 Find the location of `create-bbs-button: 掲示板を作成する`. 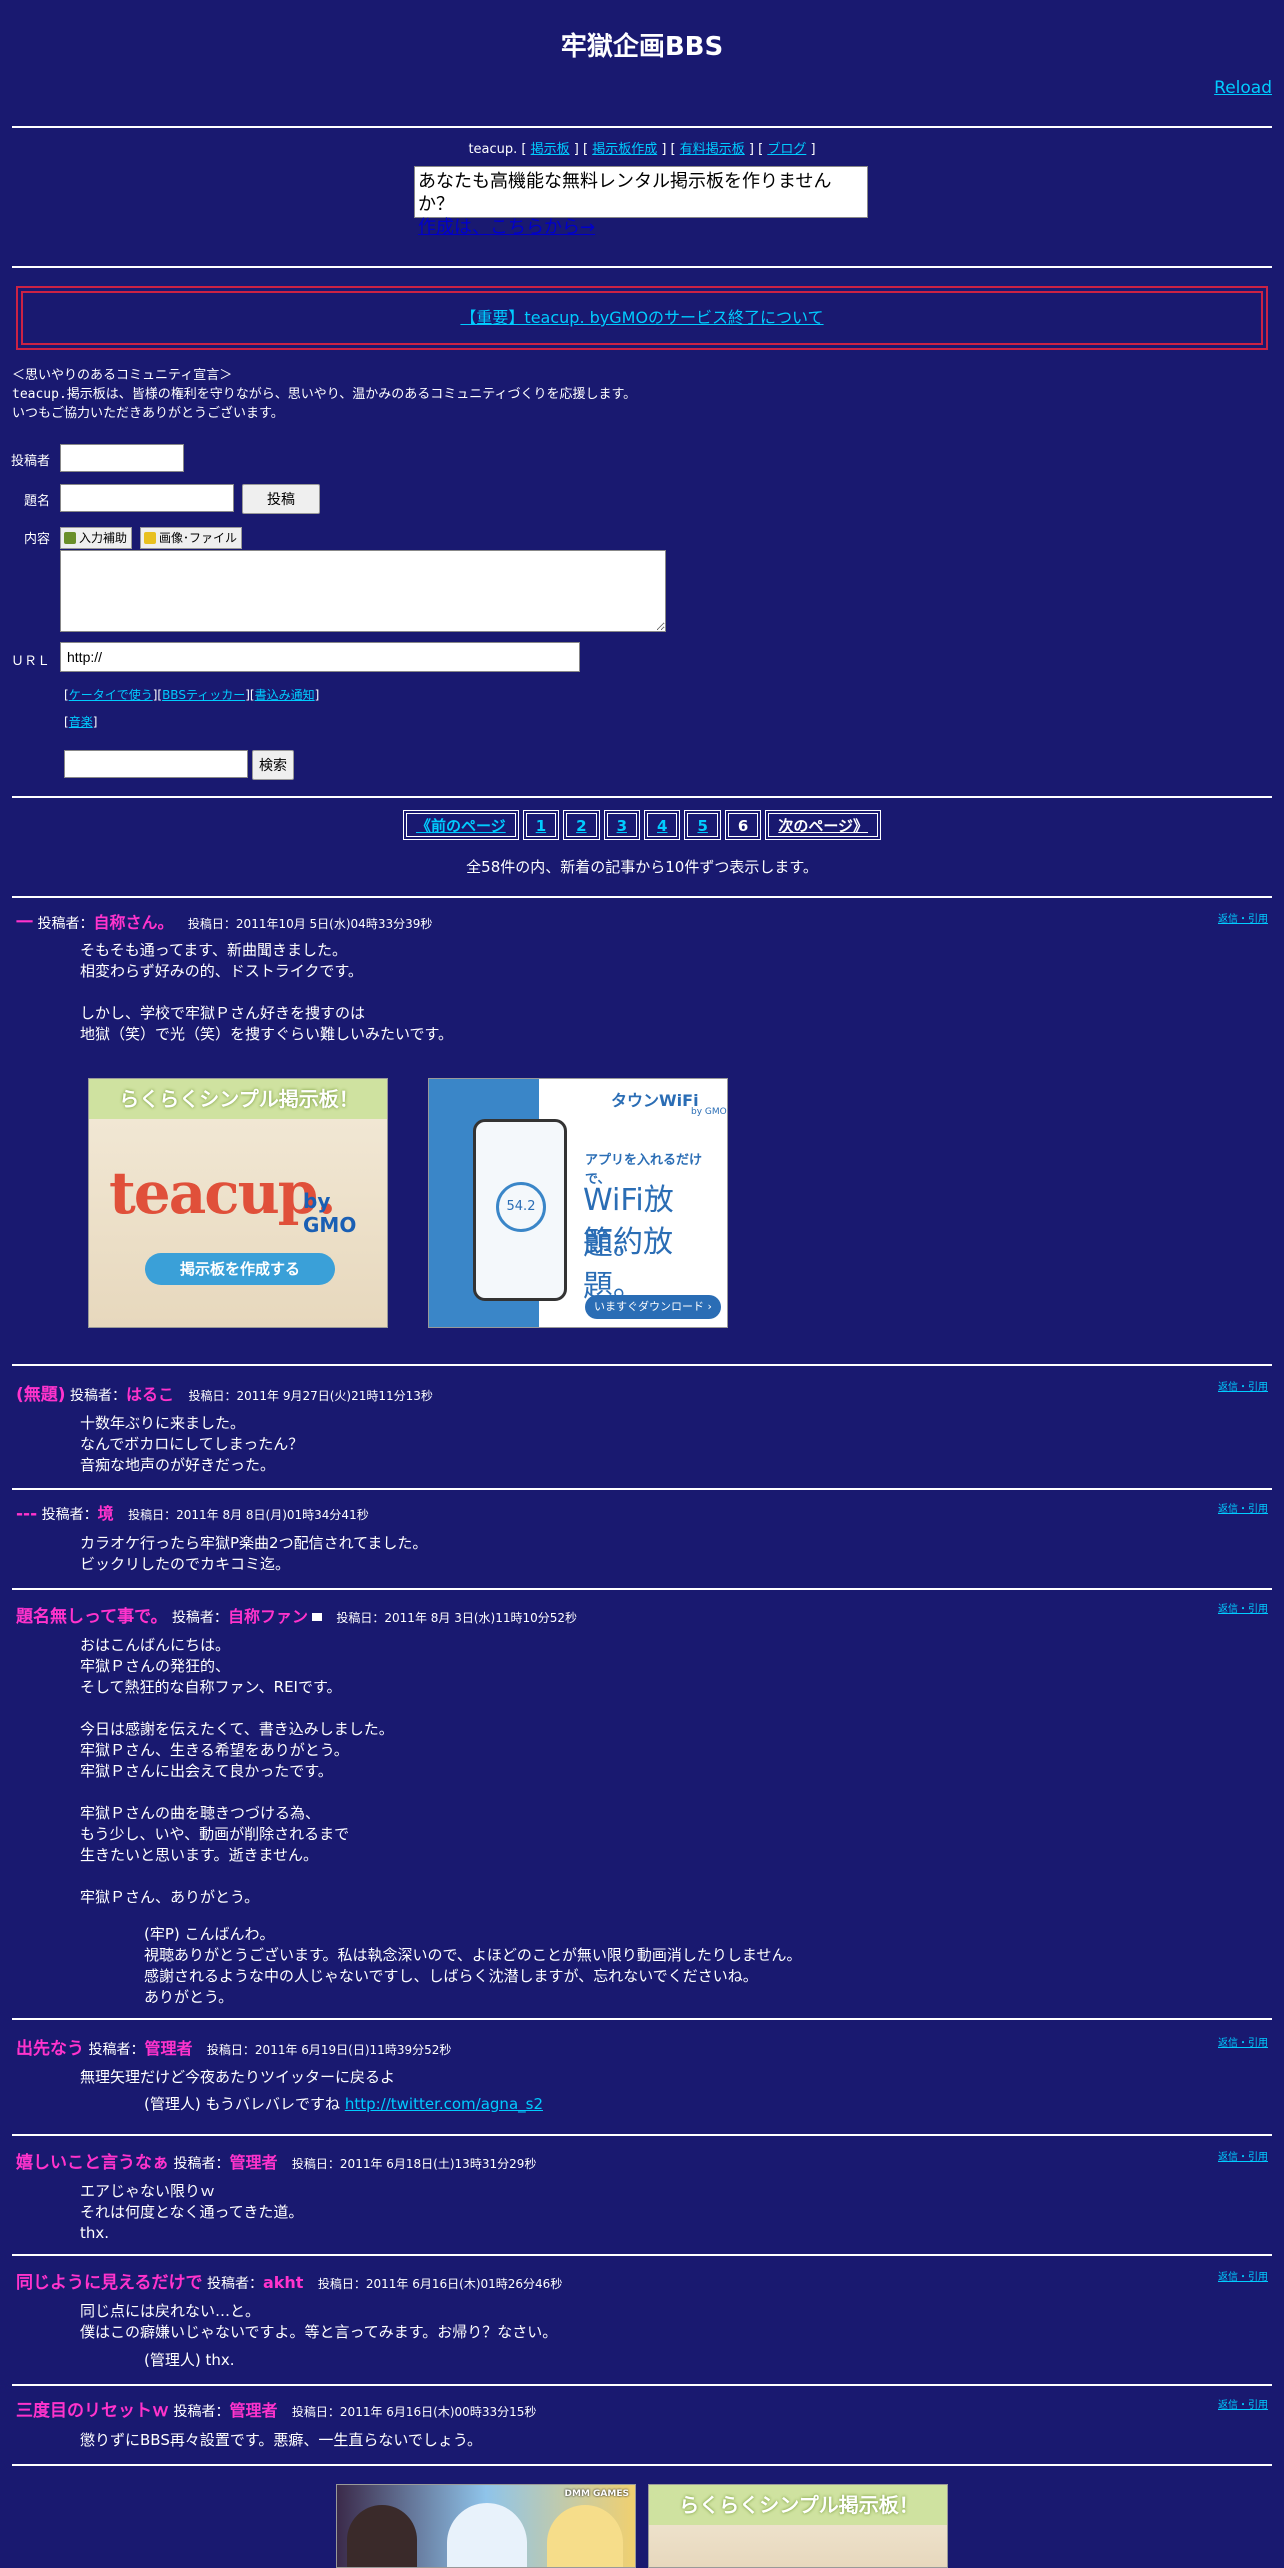

create-bbs-button: 掲示板を作成する is located at coordinates (240, 1269).